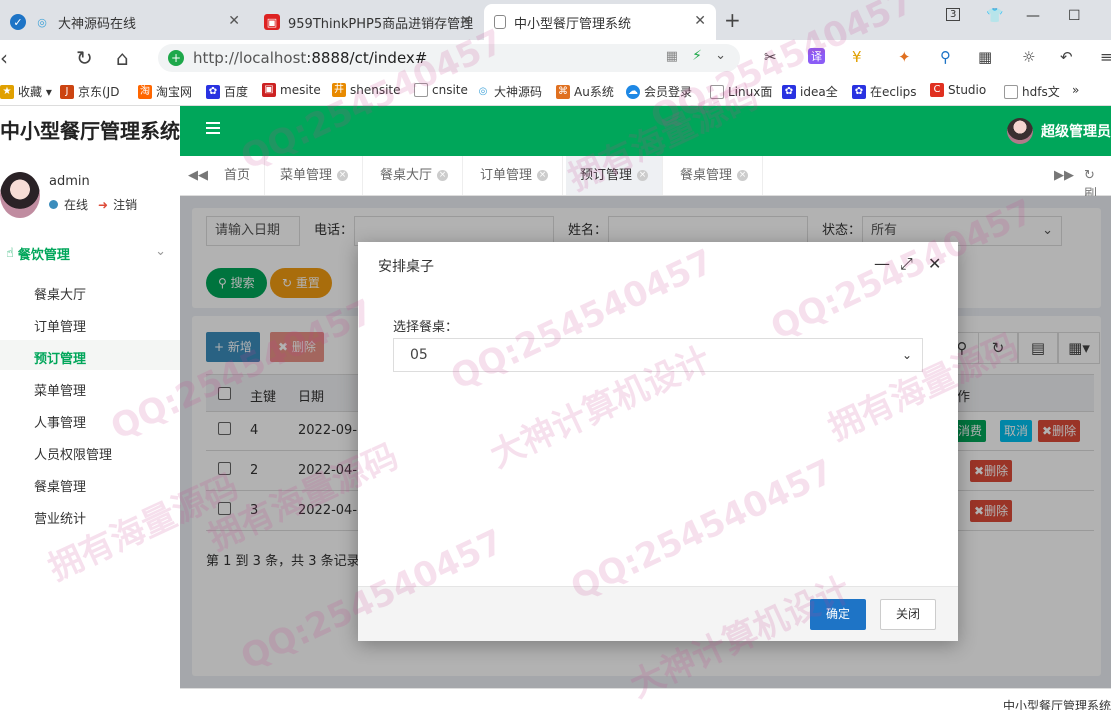  What do you see at coordinates (60, 389) in the screenshot?
I see `sidebar-item-menu: 菜单管理` at bounding box center [60, 389].